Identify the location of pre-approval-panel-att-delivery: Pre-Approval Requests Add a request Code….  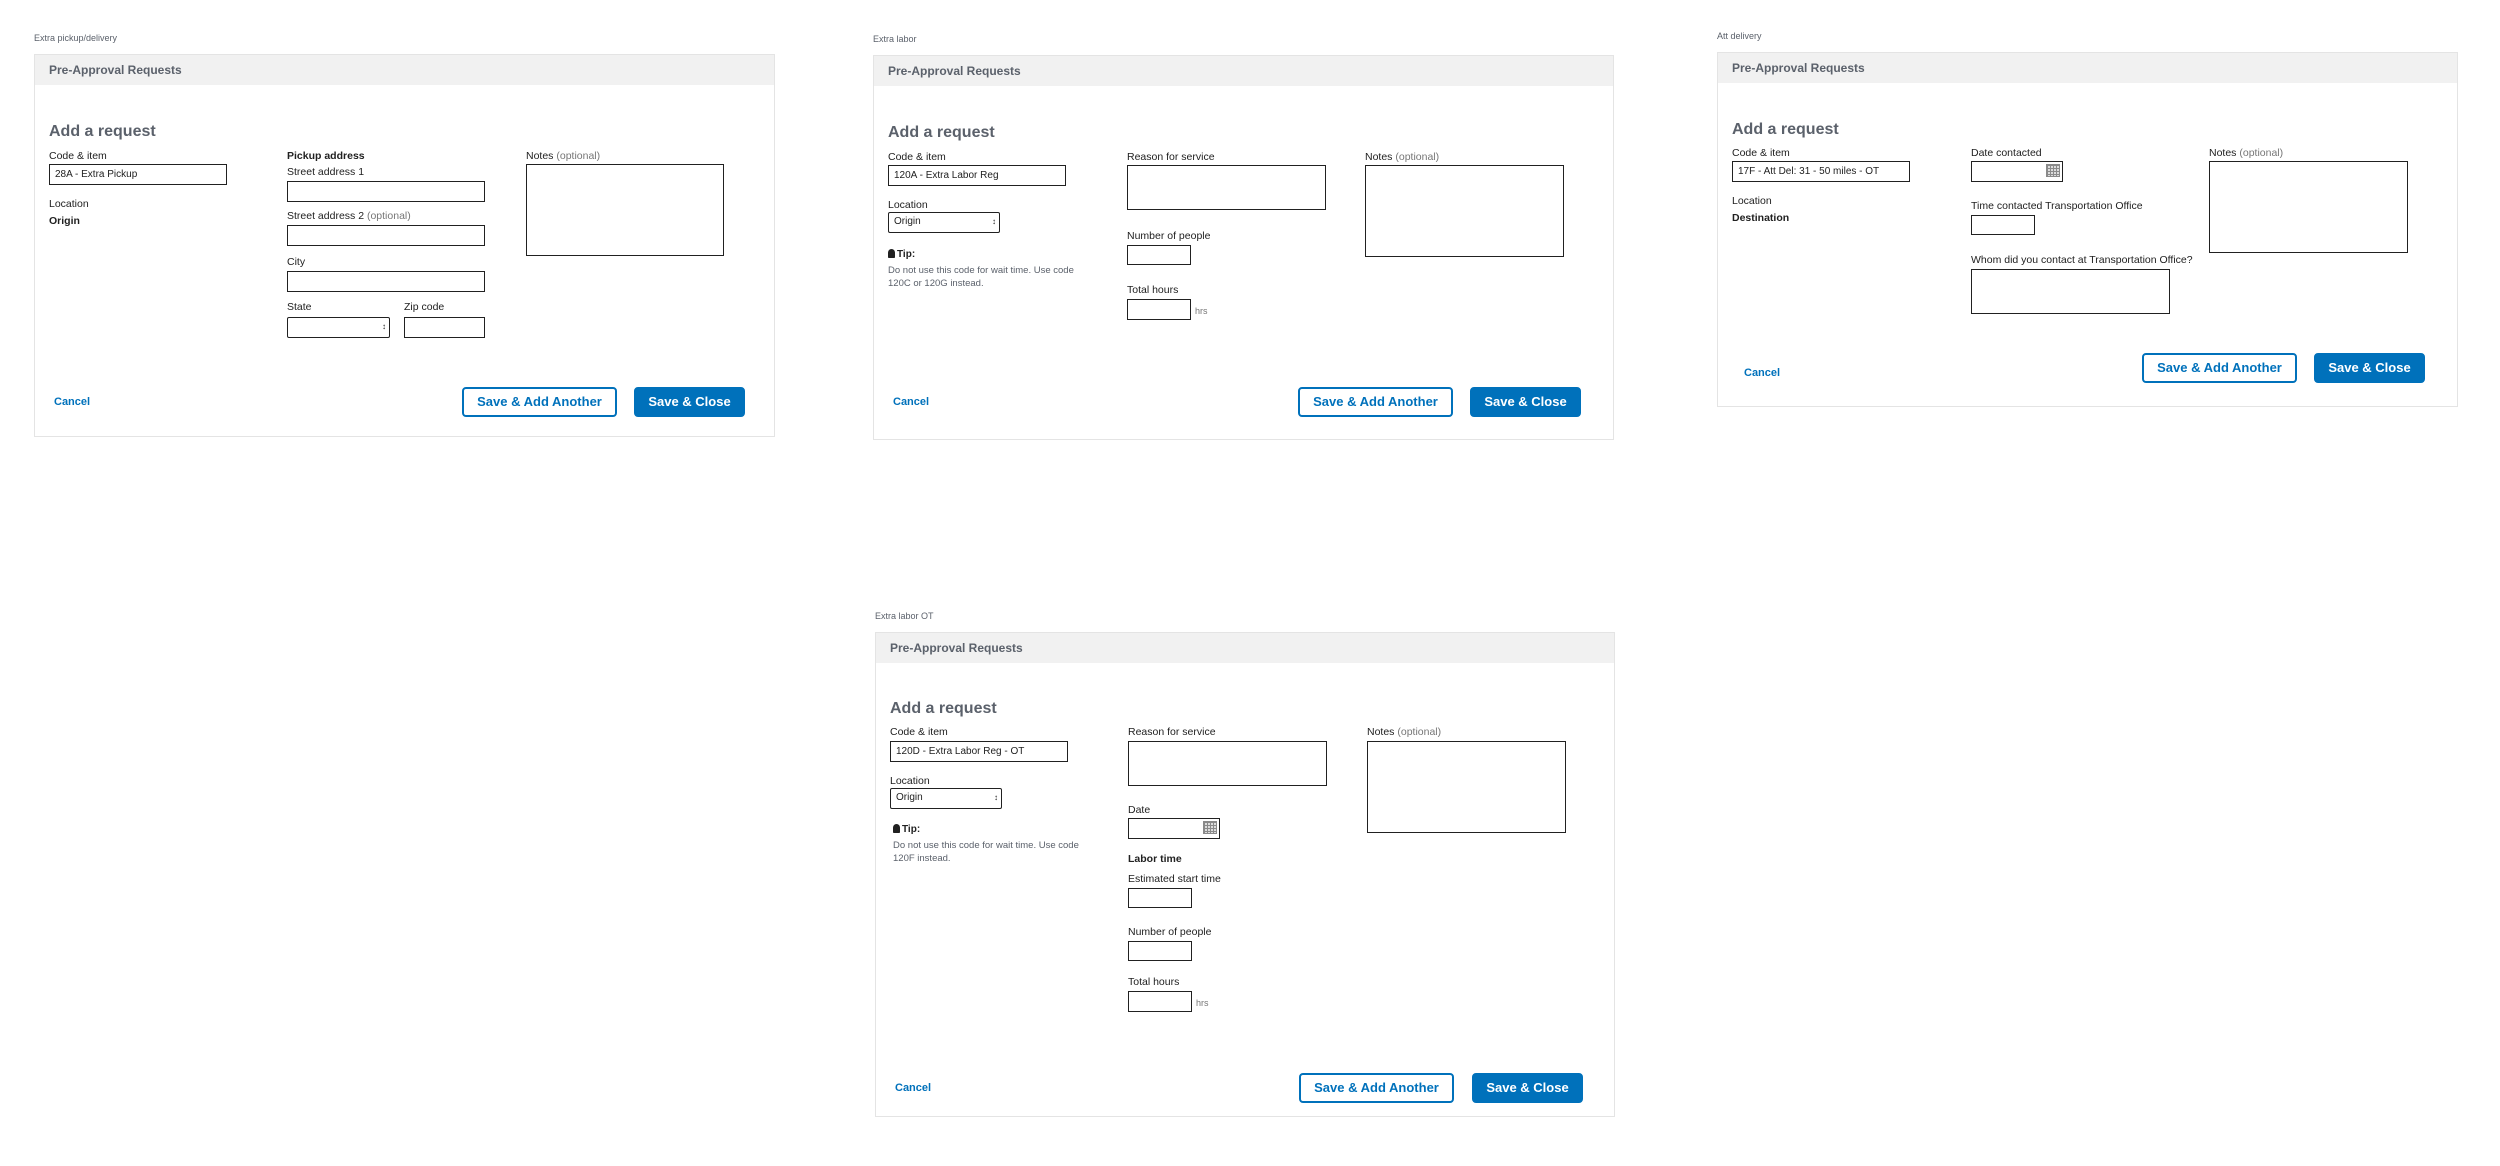
(2087, 229).